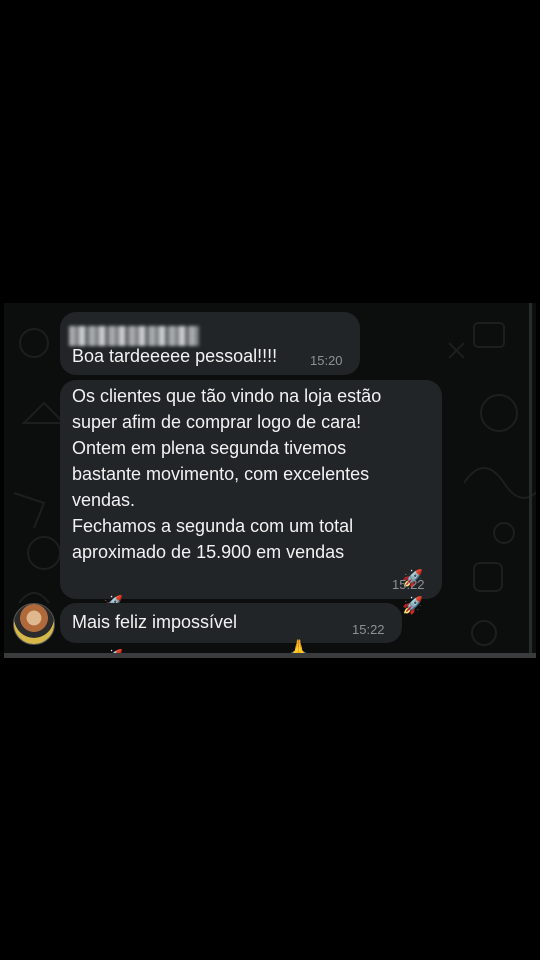  What do you see at coordinates (210, 343) in the screenshot?
I see `message-bubble-1: Boa tardeeeee pessoal!!!! 15:20` at bounding box center [210, 343].